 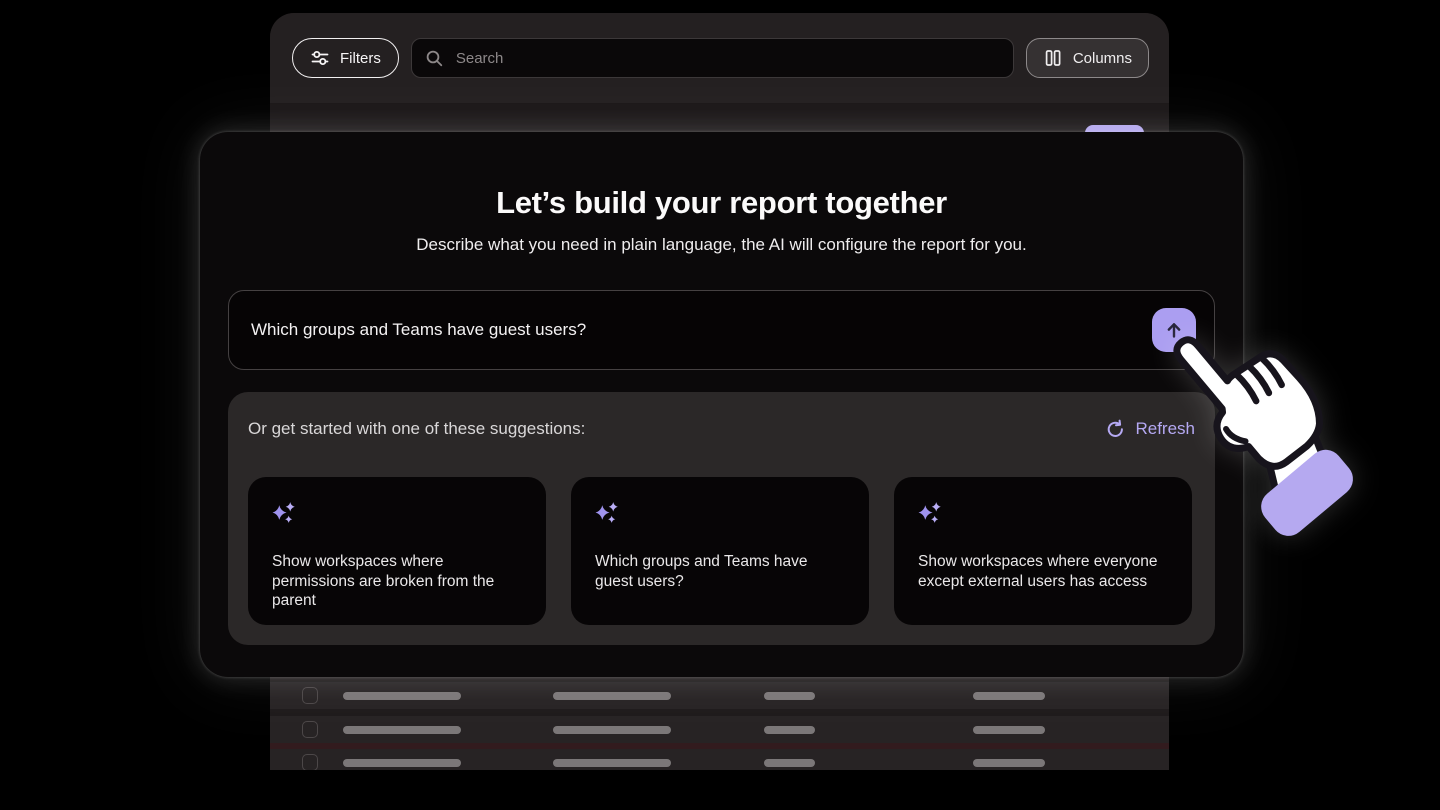 What do you see at coordinates (1115, 429) in the screenshot?
I see `refresh-arrow-icon` at bounding box center [1115, 429].